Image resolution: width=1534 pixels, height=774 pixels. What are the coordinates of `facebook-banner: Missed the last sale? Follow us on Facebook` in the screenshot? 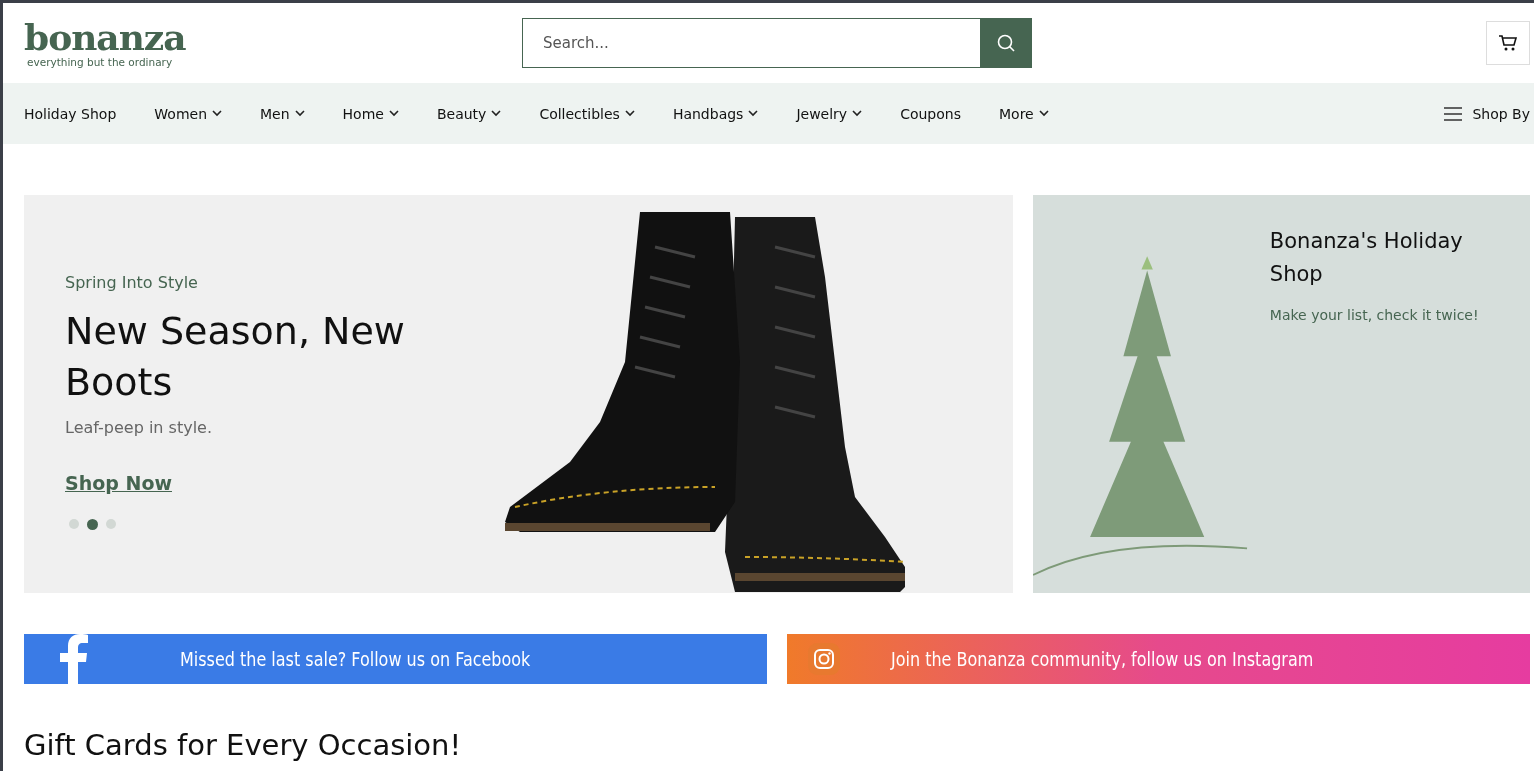 It's located at (395, 659).